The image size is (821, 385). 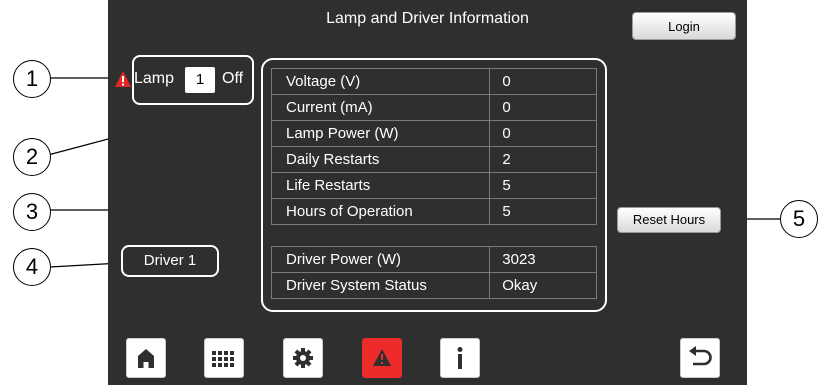 I want to click on row-label: Voltage (V), so click(x=380, y=81).